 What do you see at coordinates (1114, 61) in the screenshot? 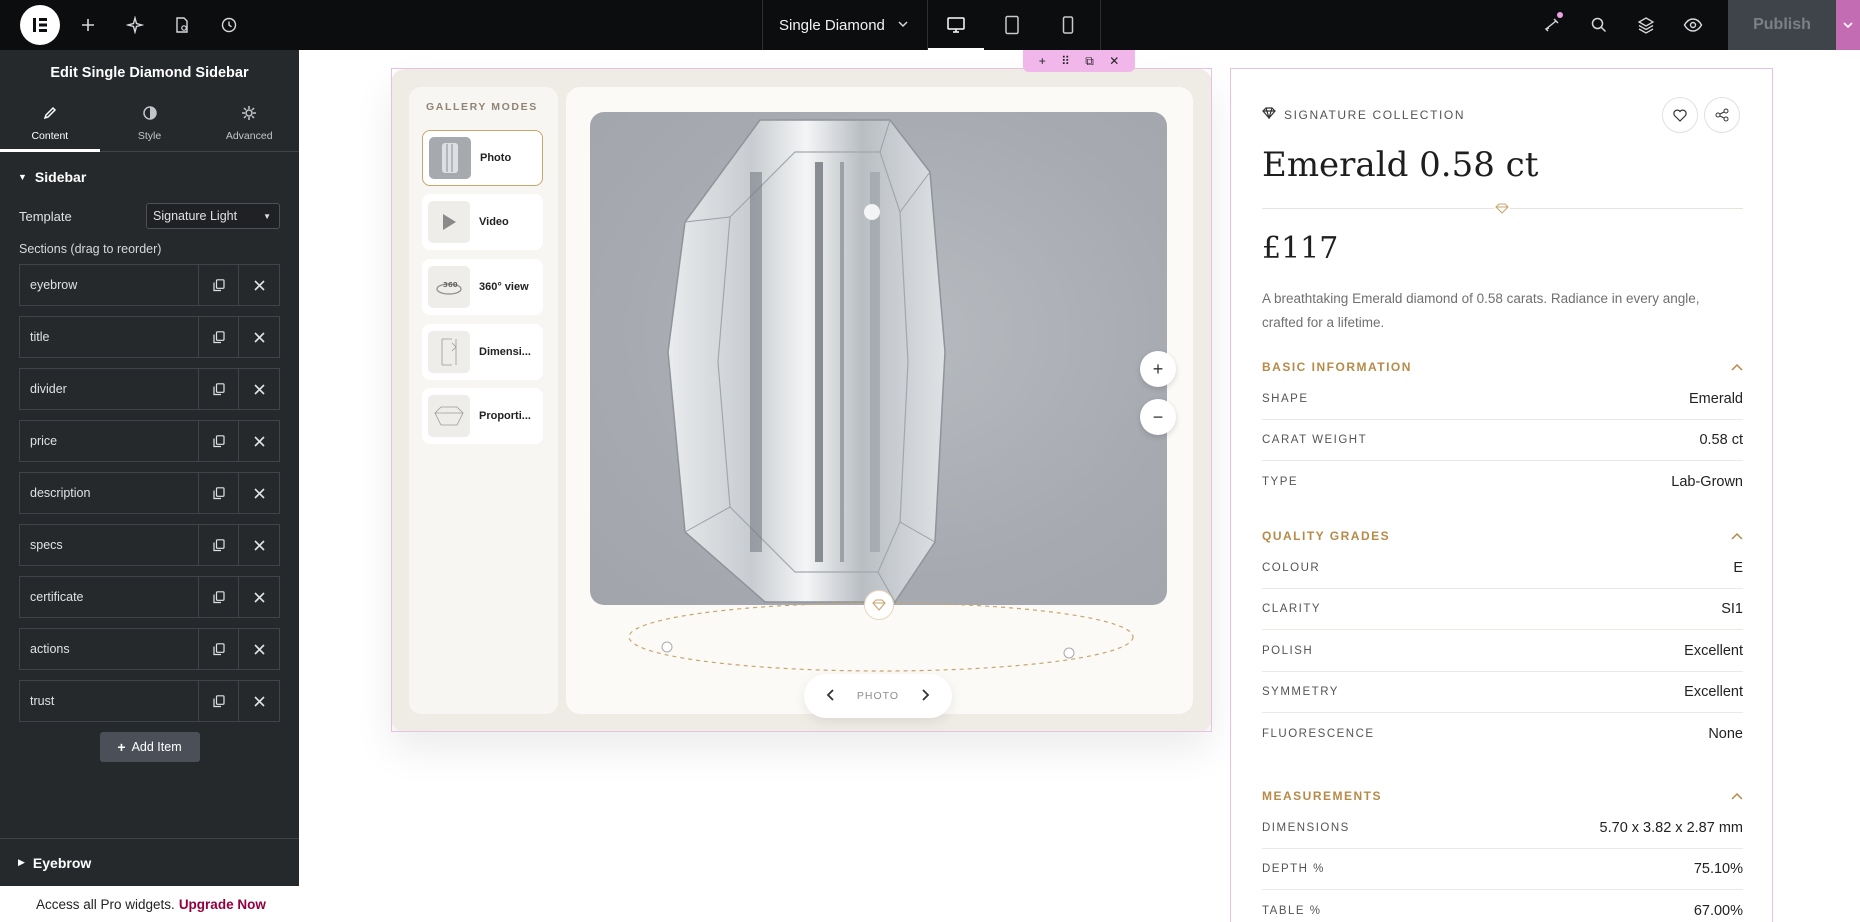
I see `close-icon: ✕` at bounding box center [1114, 61].